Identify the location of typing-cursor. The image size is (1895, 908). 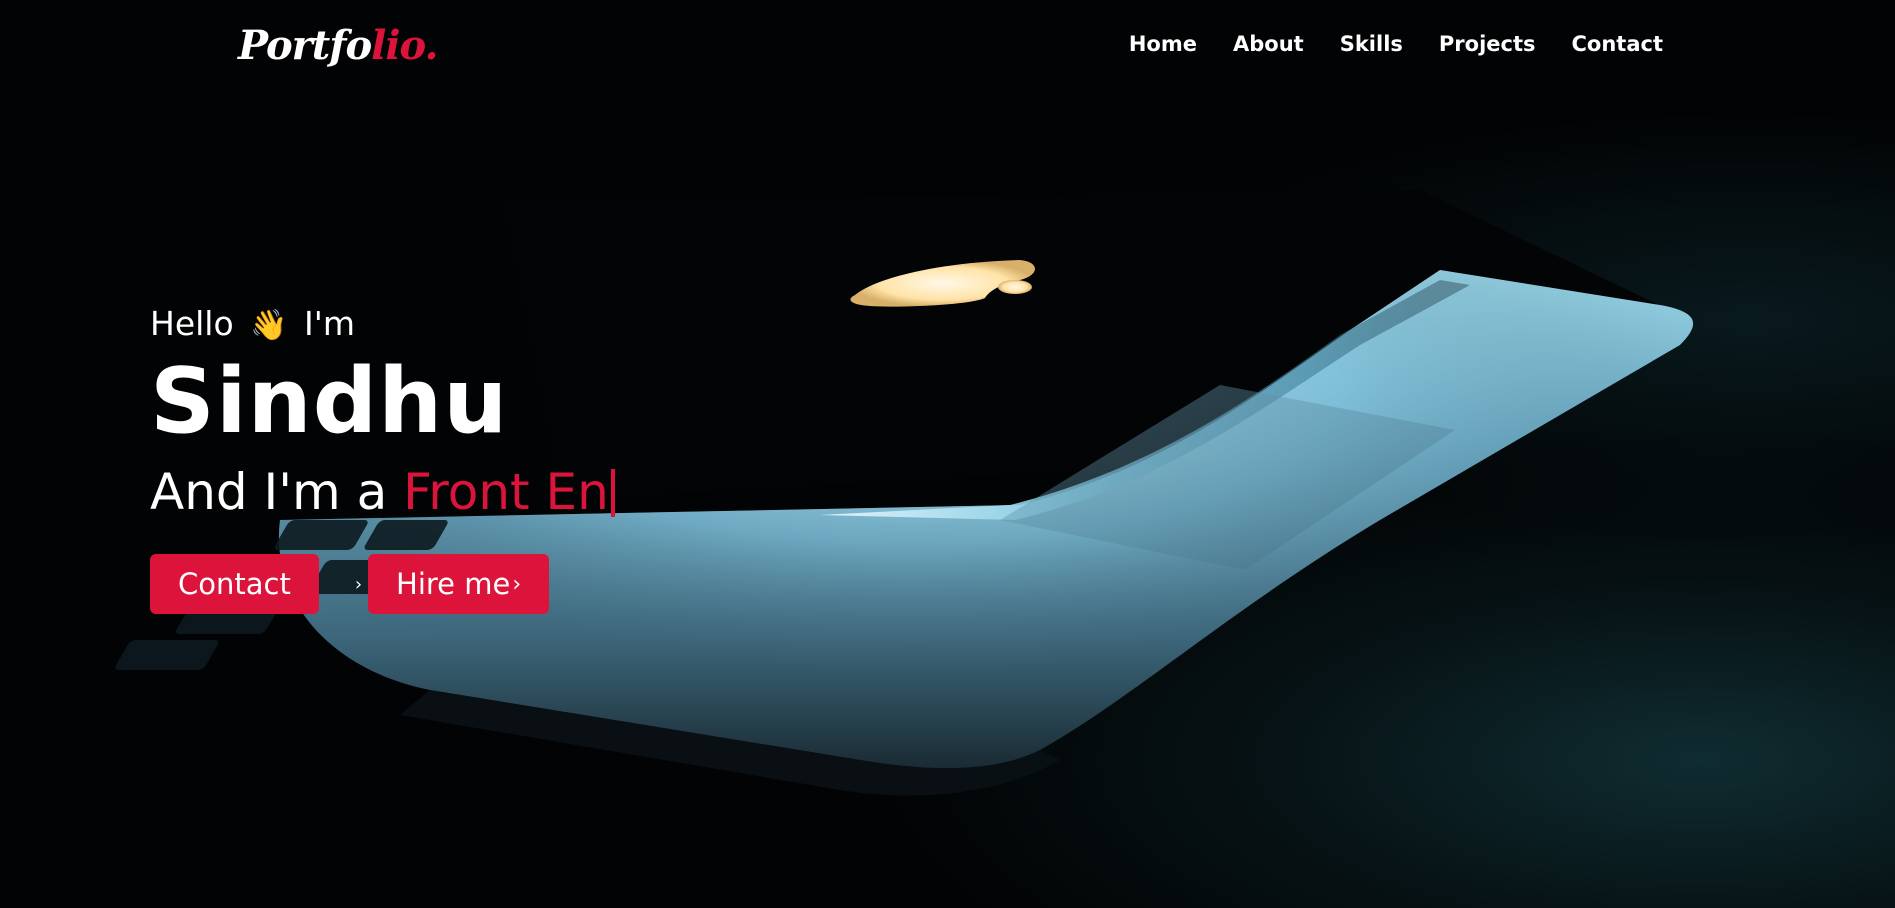
(612, 493).